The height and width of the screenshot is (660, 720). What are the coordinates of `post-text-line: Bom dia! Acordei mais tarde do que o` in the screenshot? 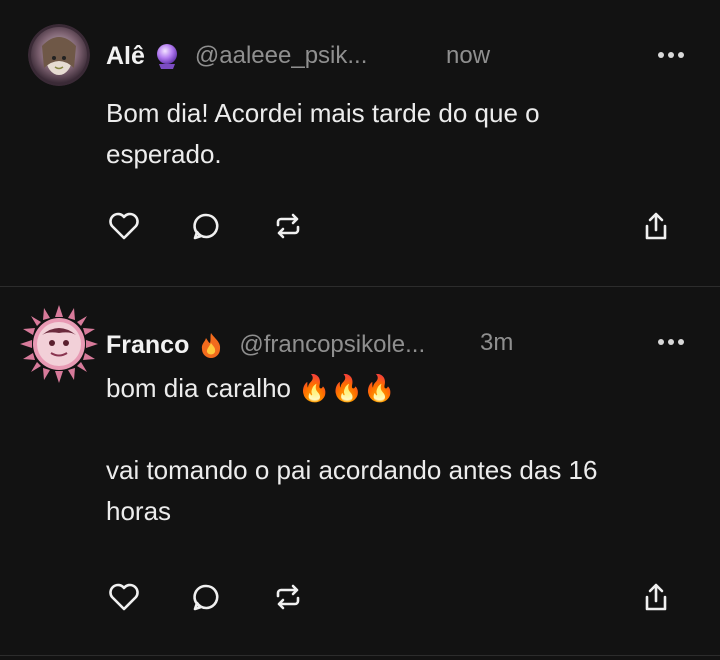 It's located at (323, 113).